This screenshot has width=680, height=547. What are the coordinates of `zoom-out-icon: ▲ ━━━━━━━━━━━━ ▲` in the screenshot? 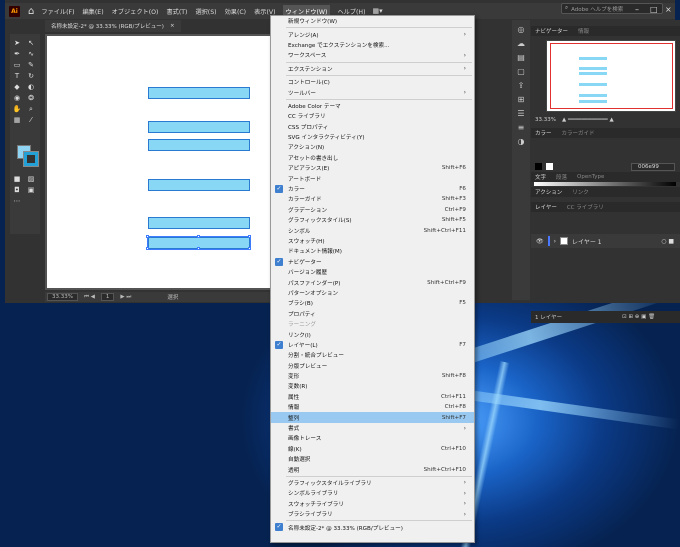 It's located at (588, 120).